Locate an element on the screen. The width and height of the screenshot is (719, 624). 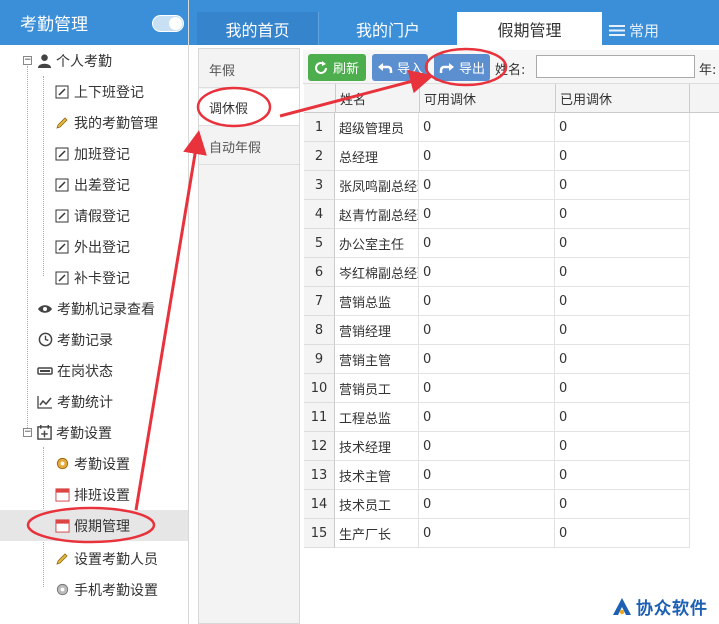
table-row: 11 工程总监 0 0 is located at coordinates (497, 417).